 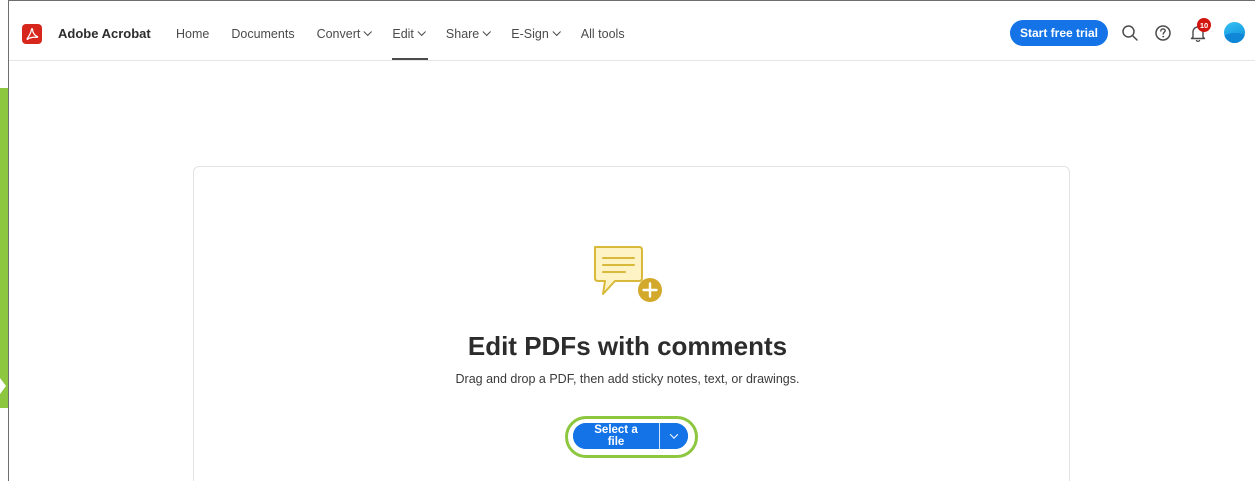 I want to click on nav-documents-label: Documents, so click(x=263, y=34).